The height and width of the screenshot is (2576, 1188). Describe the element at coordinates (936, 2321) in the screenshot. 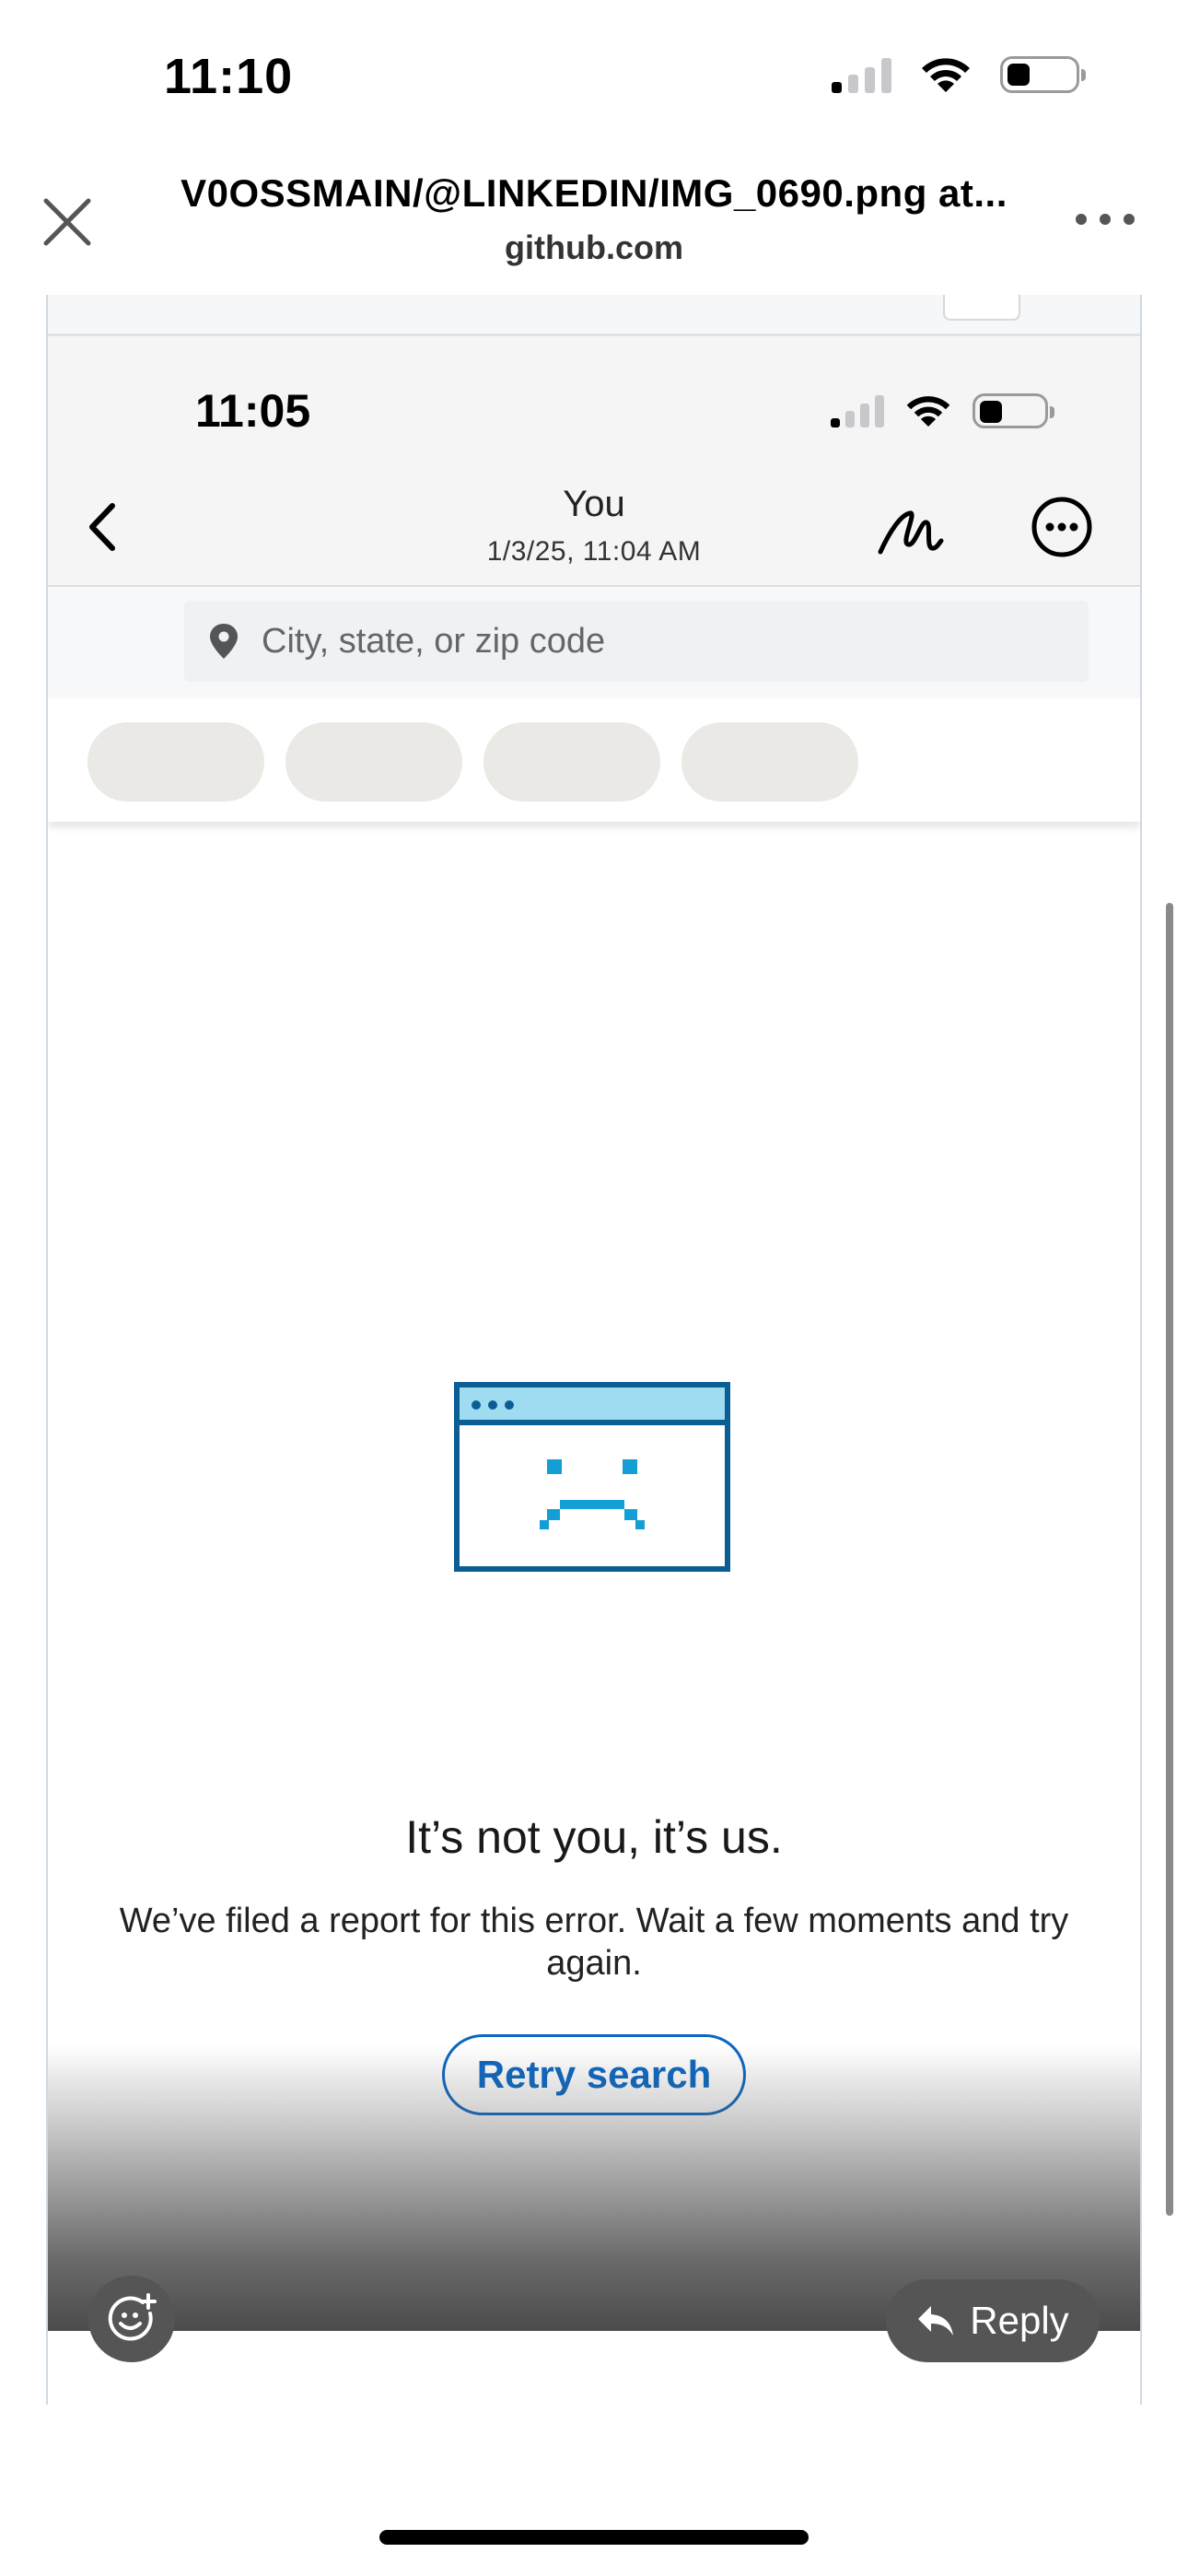

I see `reply-arrow-icon` at that location.